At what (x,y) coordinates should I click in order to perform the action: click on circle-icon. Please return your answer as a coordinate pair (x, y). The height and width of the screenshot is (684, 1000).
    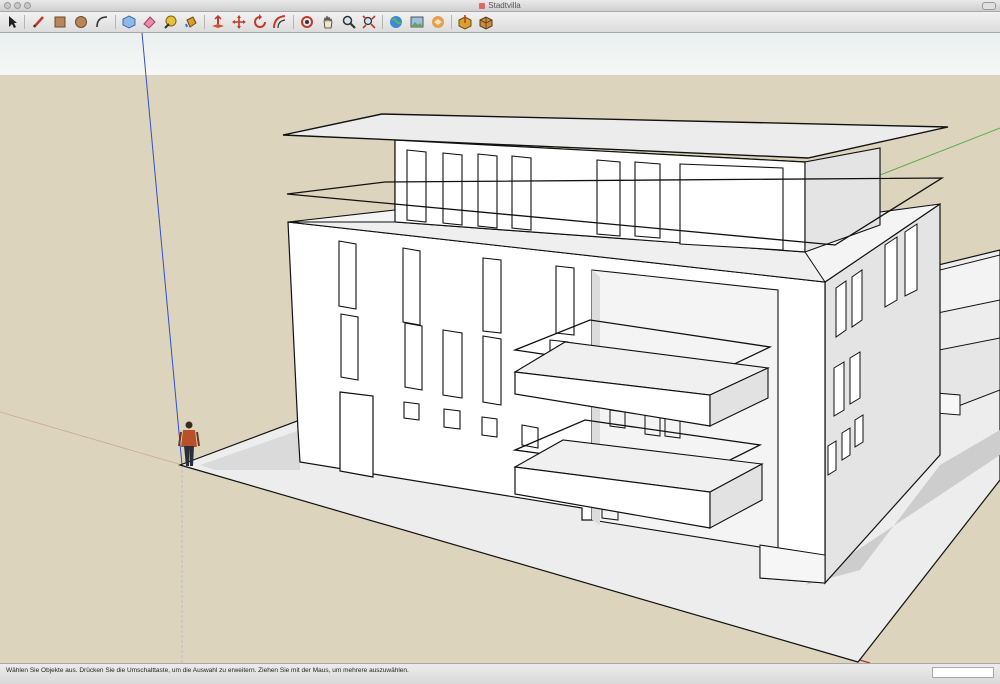
    Looking at the image, I should click on (81, 22).